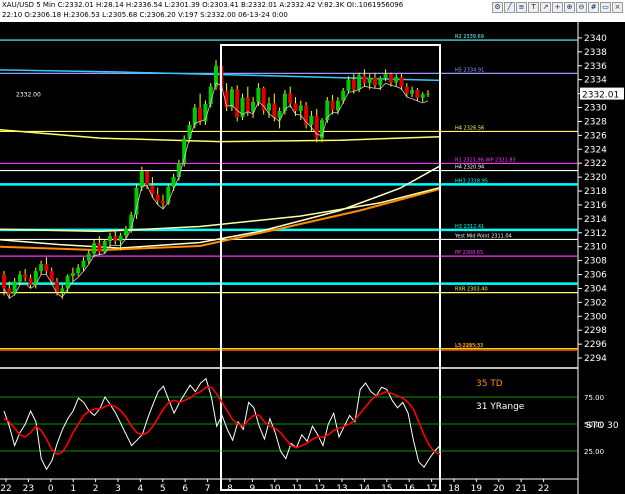 The height and width of the screenshot is (494, 625). Describe the element at coordinates (499, 489) in the screenshot. I see `x-tick-label: 20` at that location.